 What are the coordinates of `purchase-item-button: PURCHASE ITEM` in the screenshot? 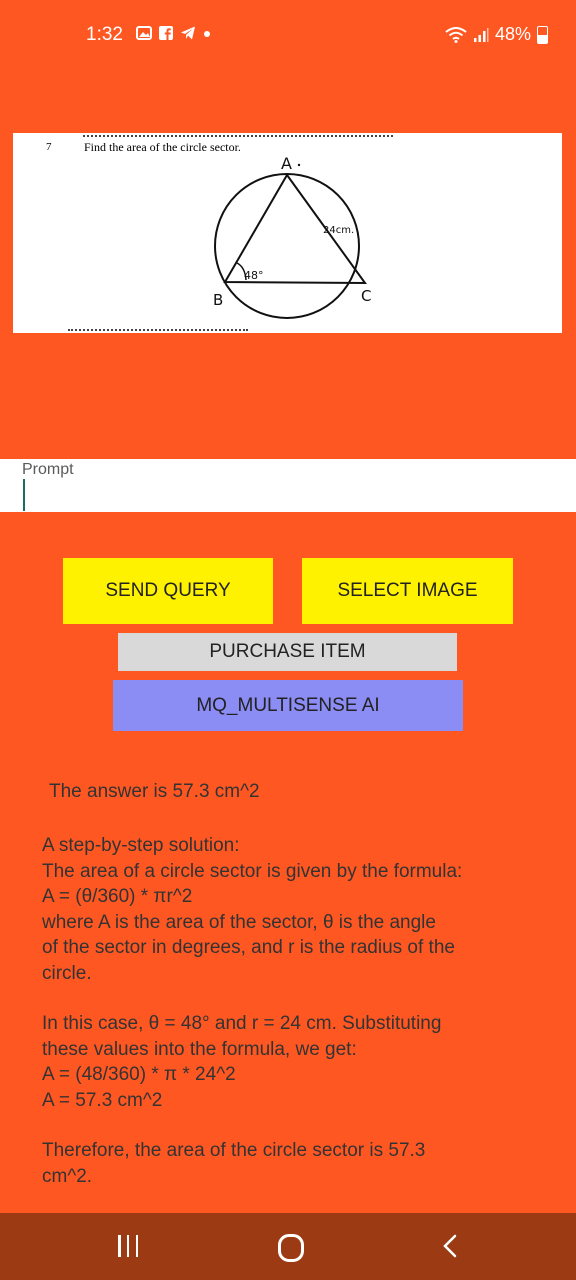 It's located at (287, 652).